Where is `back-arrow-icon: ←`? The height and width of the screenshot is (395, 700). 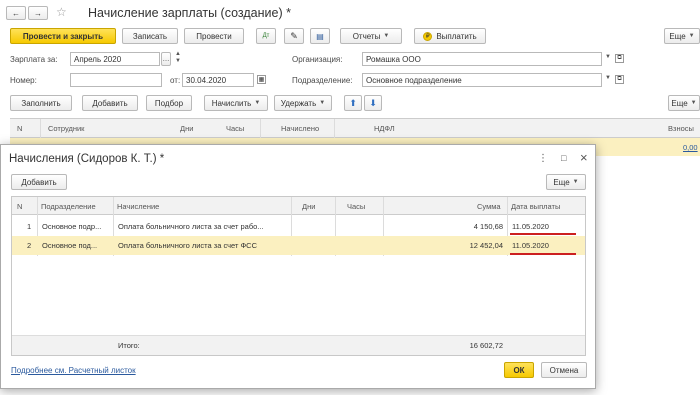
back-arrow-icon: ← is located at coordinates (16, 13).